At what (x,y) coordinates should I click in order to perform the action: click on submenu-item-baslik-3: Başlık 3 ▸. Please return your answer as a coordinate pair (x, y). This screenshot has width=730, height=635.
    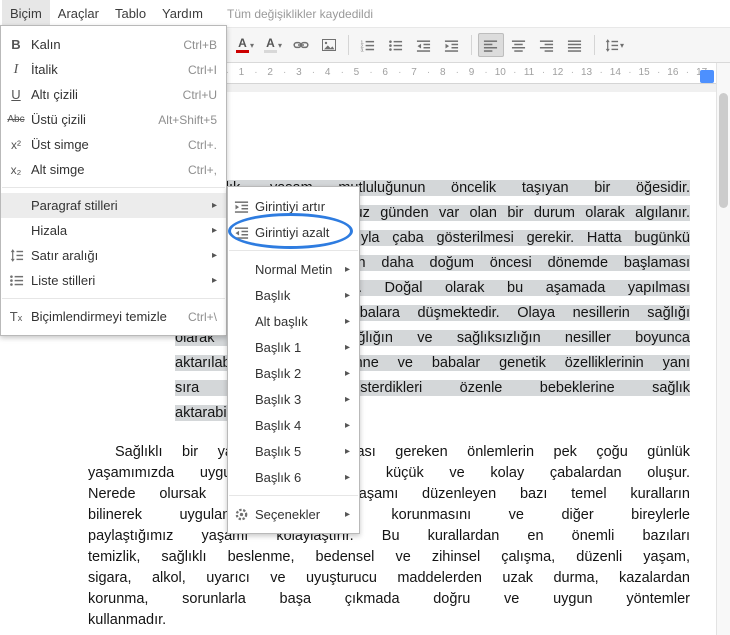
    Looking at the image, I should click on (293, 399).